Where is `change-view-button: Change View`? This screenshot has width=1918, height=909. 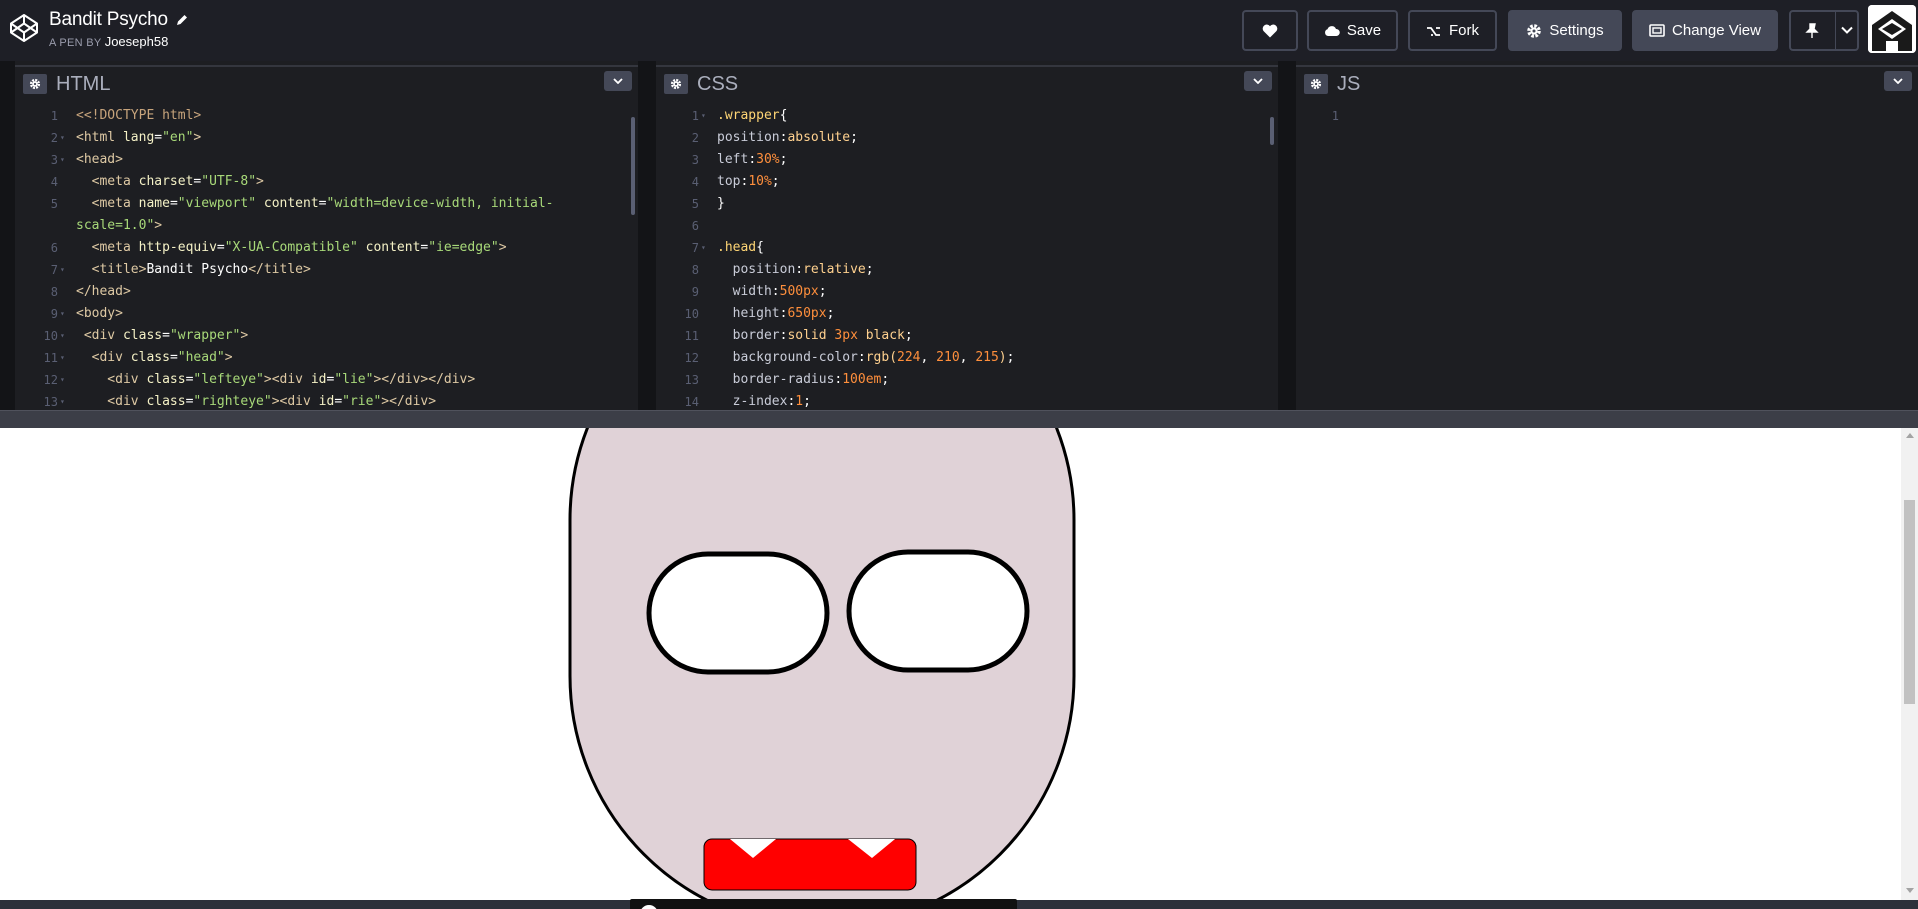 change-view-button: Change View is located at coordinates (1705, 30).